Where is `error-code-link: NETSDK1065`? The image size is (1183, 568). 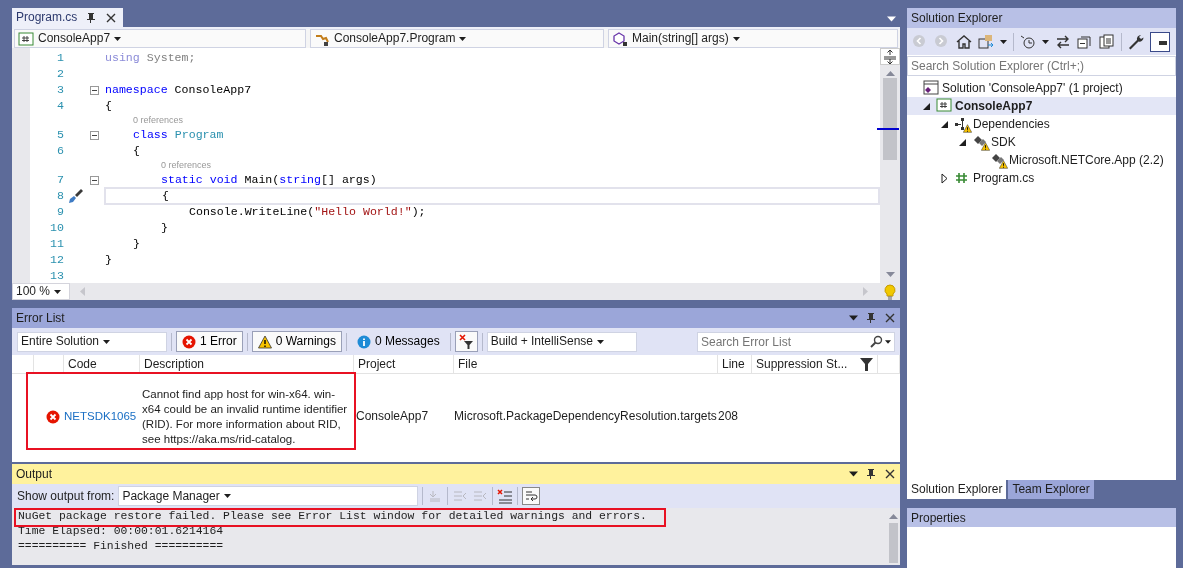 error-code-link: NETSDK1065 is located at coordinates (100, 417).